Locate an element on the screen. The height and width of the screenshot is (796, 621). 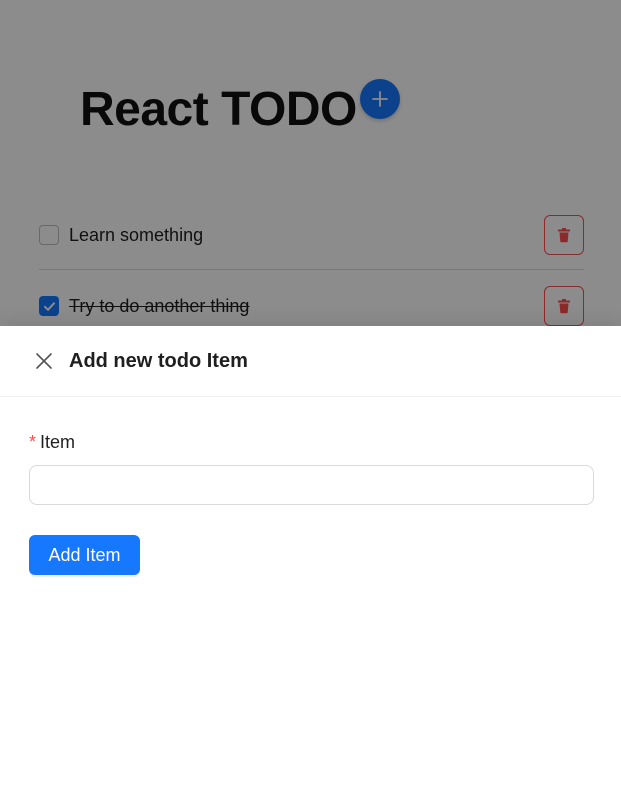
close-icon is located at coordinates (44, 361).